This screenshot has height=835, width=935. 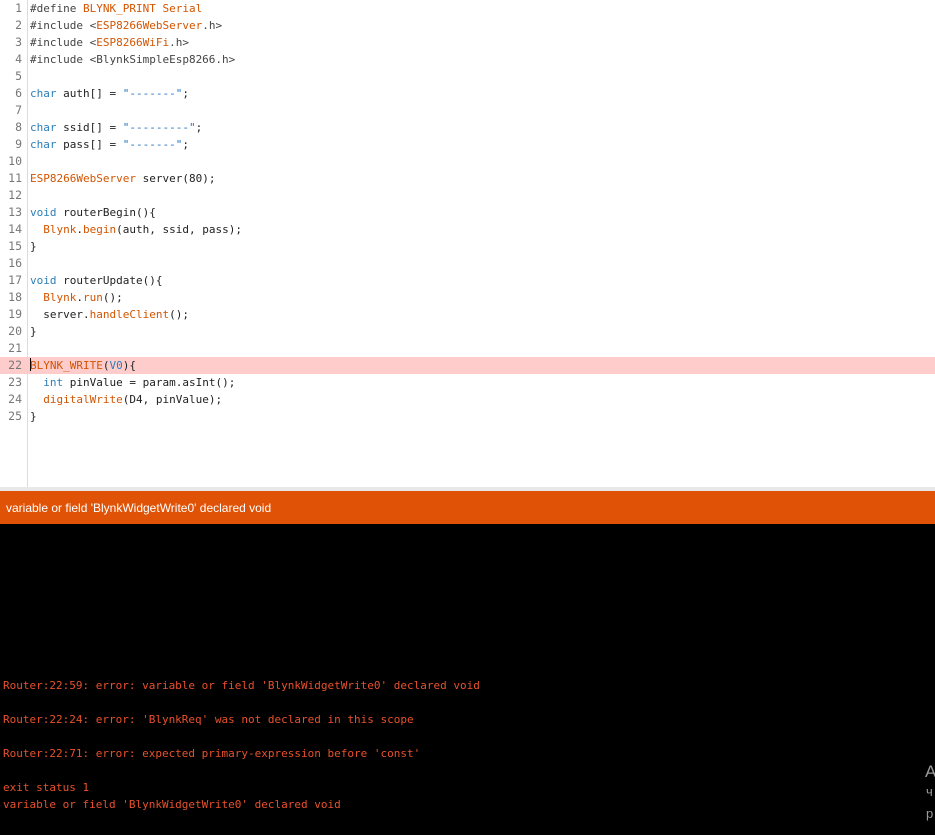 What do you see at coordinates (149, 25) in the screenshot?
I see `code-token: ESP8266WebServer` at bounding box center [149, 25].